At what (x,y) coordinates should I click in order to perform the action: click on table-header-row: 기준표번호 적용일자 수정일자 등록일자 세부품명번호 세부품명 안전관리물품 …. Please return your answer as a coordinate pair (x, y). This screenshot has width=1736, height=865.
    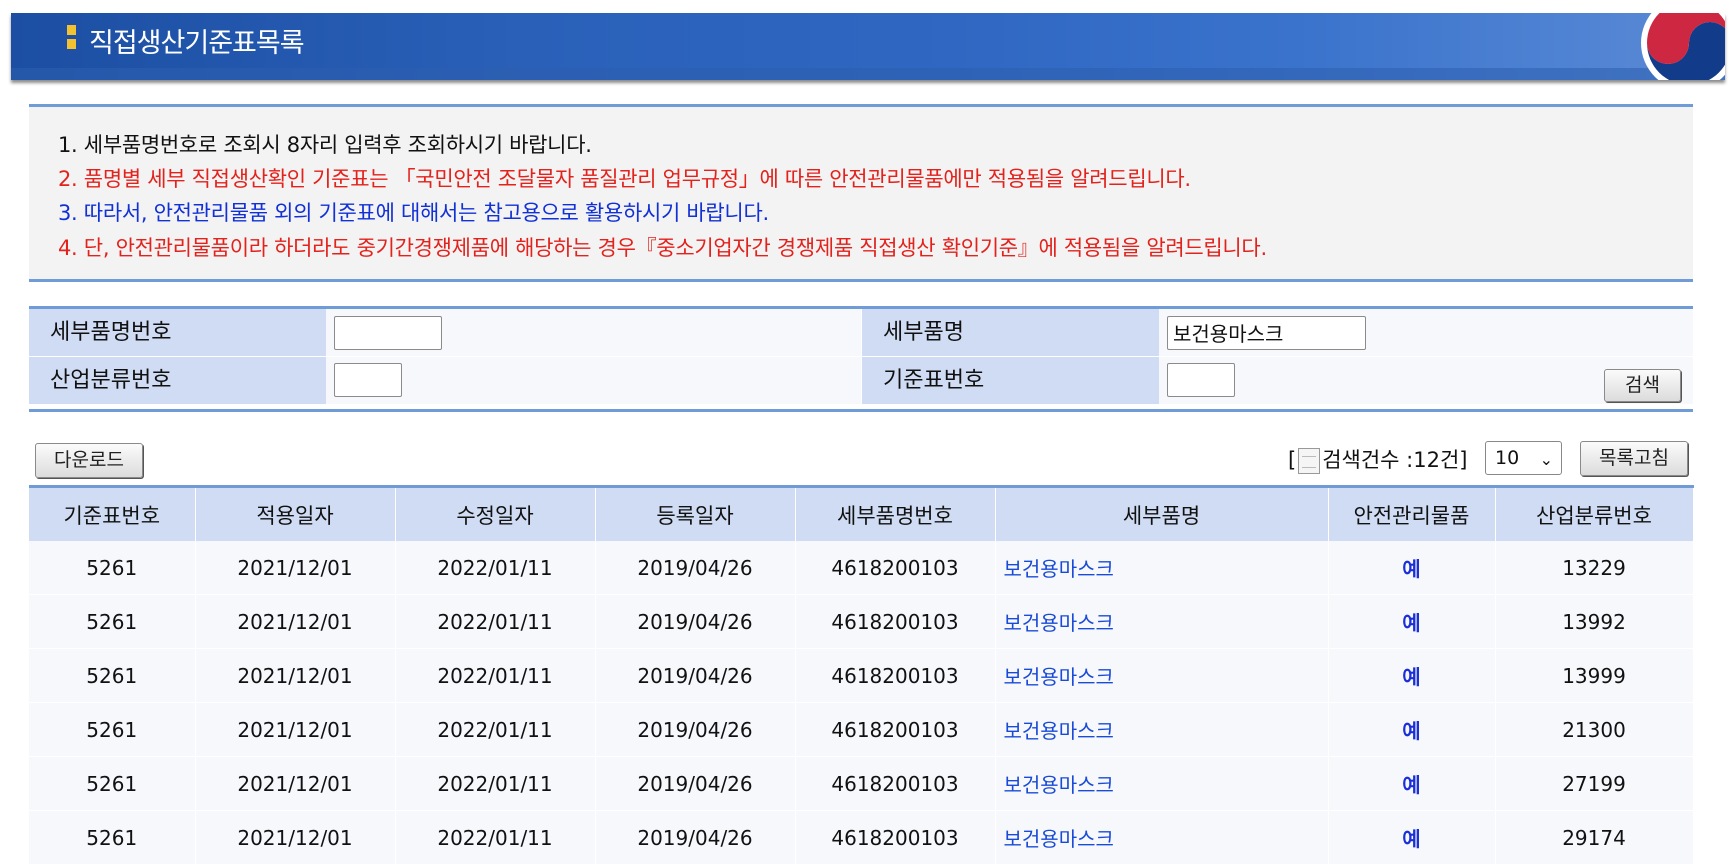
    Looking at the image, I should click on (861, 513).